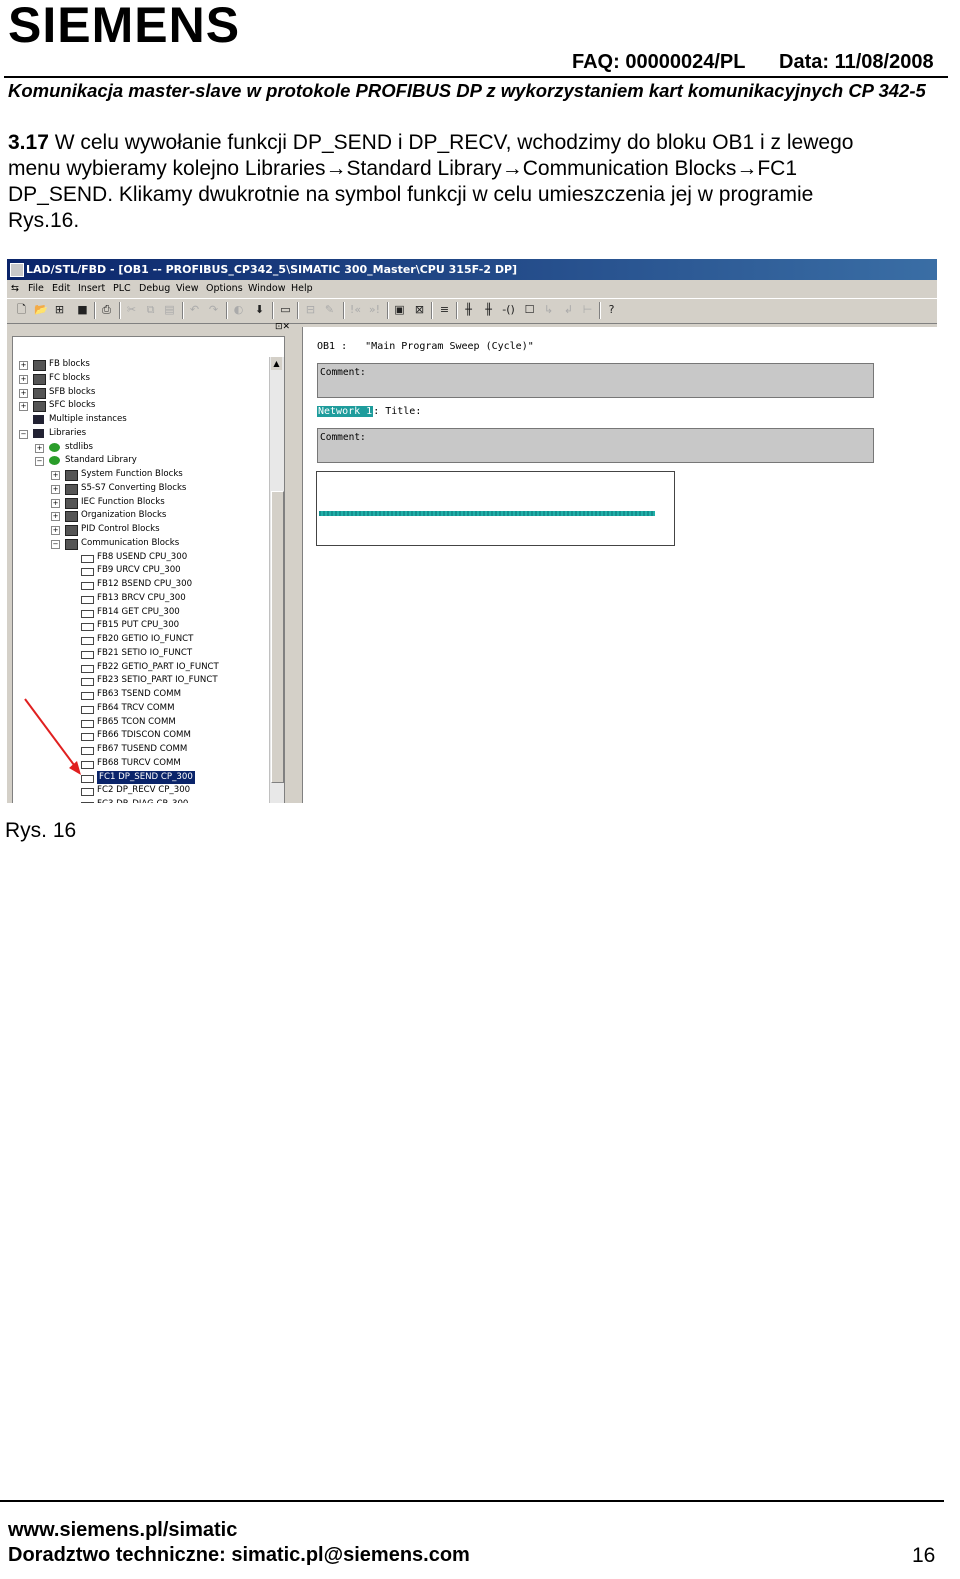  Describe the element at coordinates (476, 77) in the screenshot. I see `header-divider` at that location.